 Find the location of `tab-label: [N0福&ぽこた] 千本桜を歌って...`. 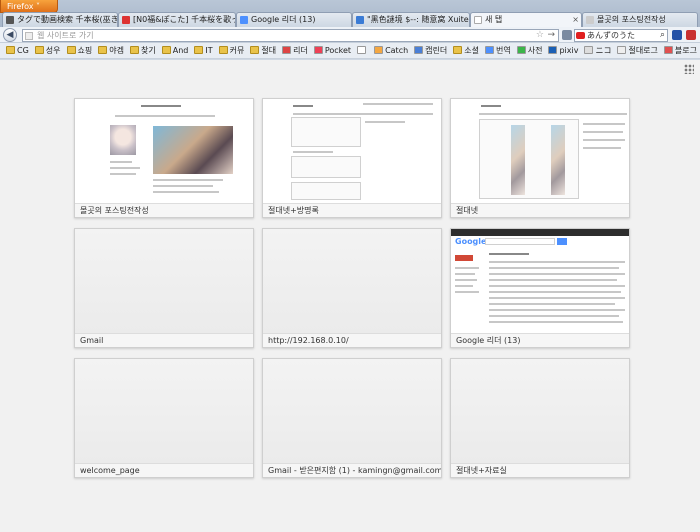

tab-label: [N0福&ぽこた] 千本桜を歌って... is located at coordinates (184, 19).